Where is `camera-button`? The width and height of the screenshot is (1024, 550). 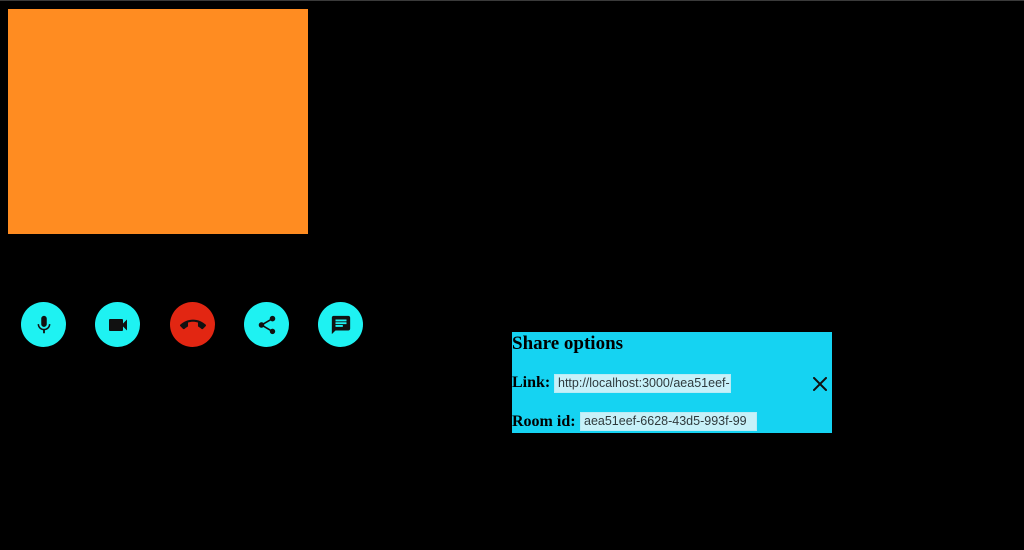
camera-button is located at coordinates (117, 324).